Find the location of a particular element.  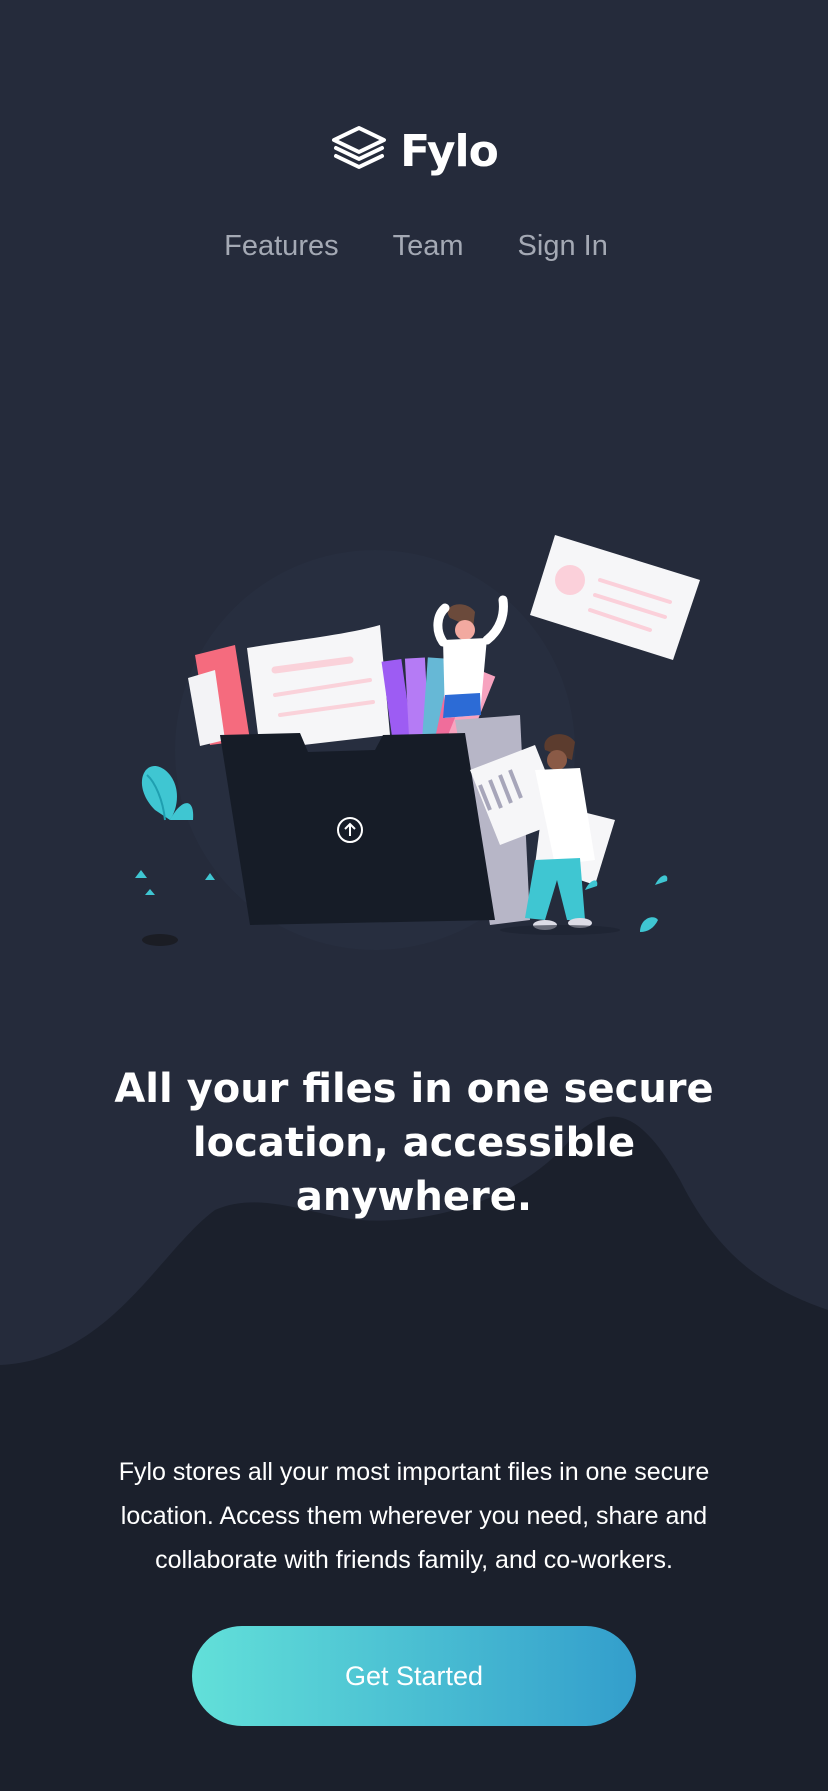

nav-link-team: Team is located at coordinates (426, 246).